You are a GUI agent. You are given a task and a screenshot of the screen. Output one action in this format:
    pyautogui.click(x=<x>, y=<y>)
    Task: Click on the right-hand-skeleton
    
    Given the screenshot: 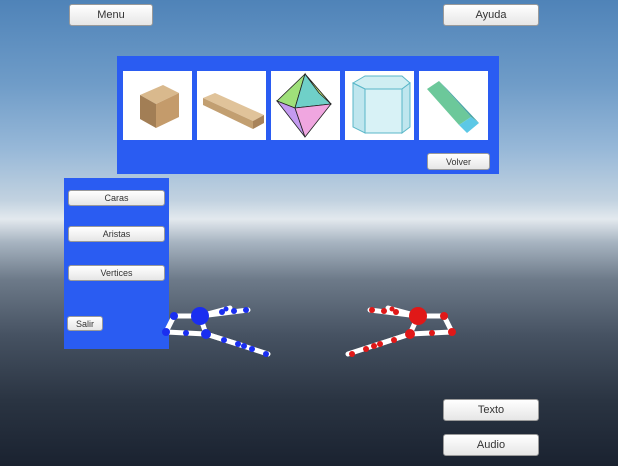 What is the action you would take?
    pyautogui.click(x=400, y=331)
    